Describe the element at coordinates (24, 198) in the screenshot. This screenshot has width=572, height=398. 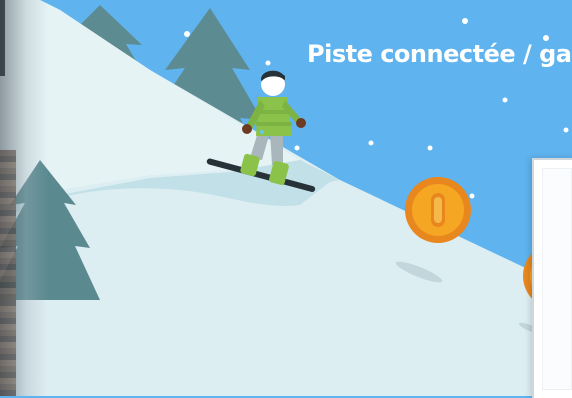
I see `left-blur-overlay` at that location.